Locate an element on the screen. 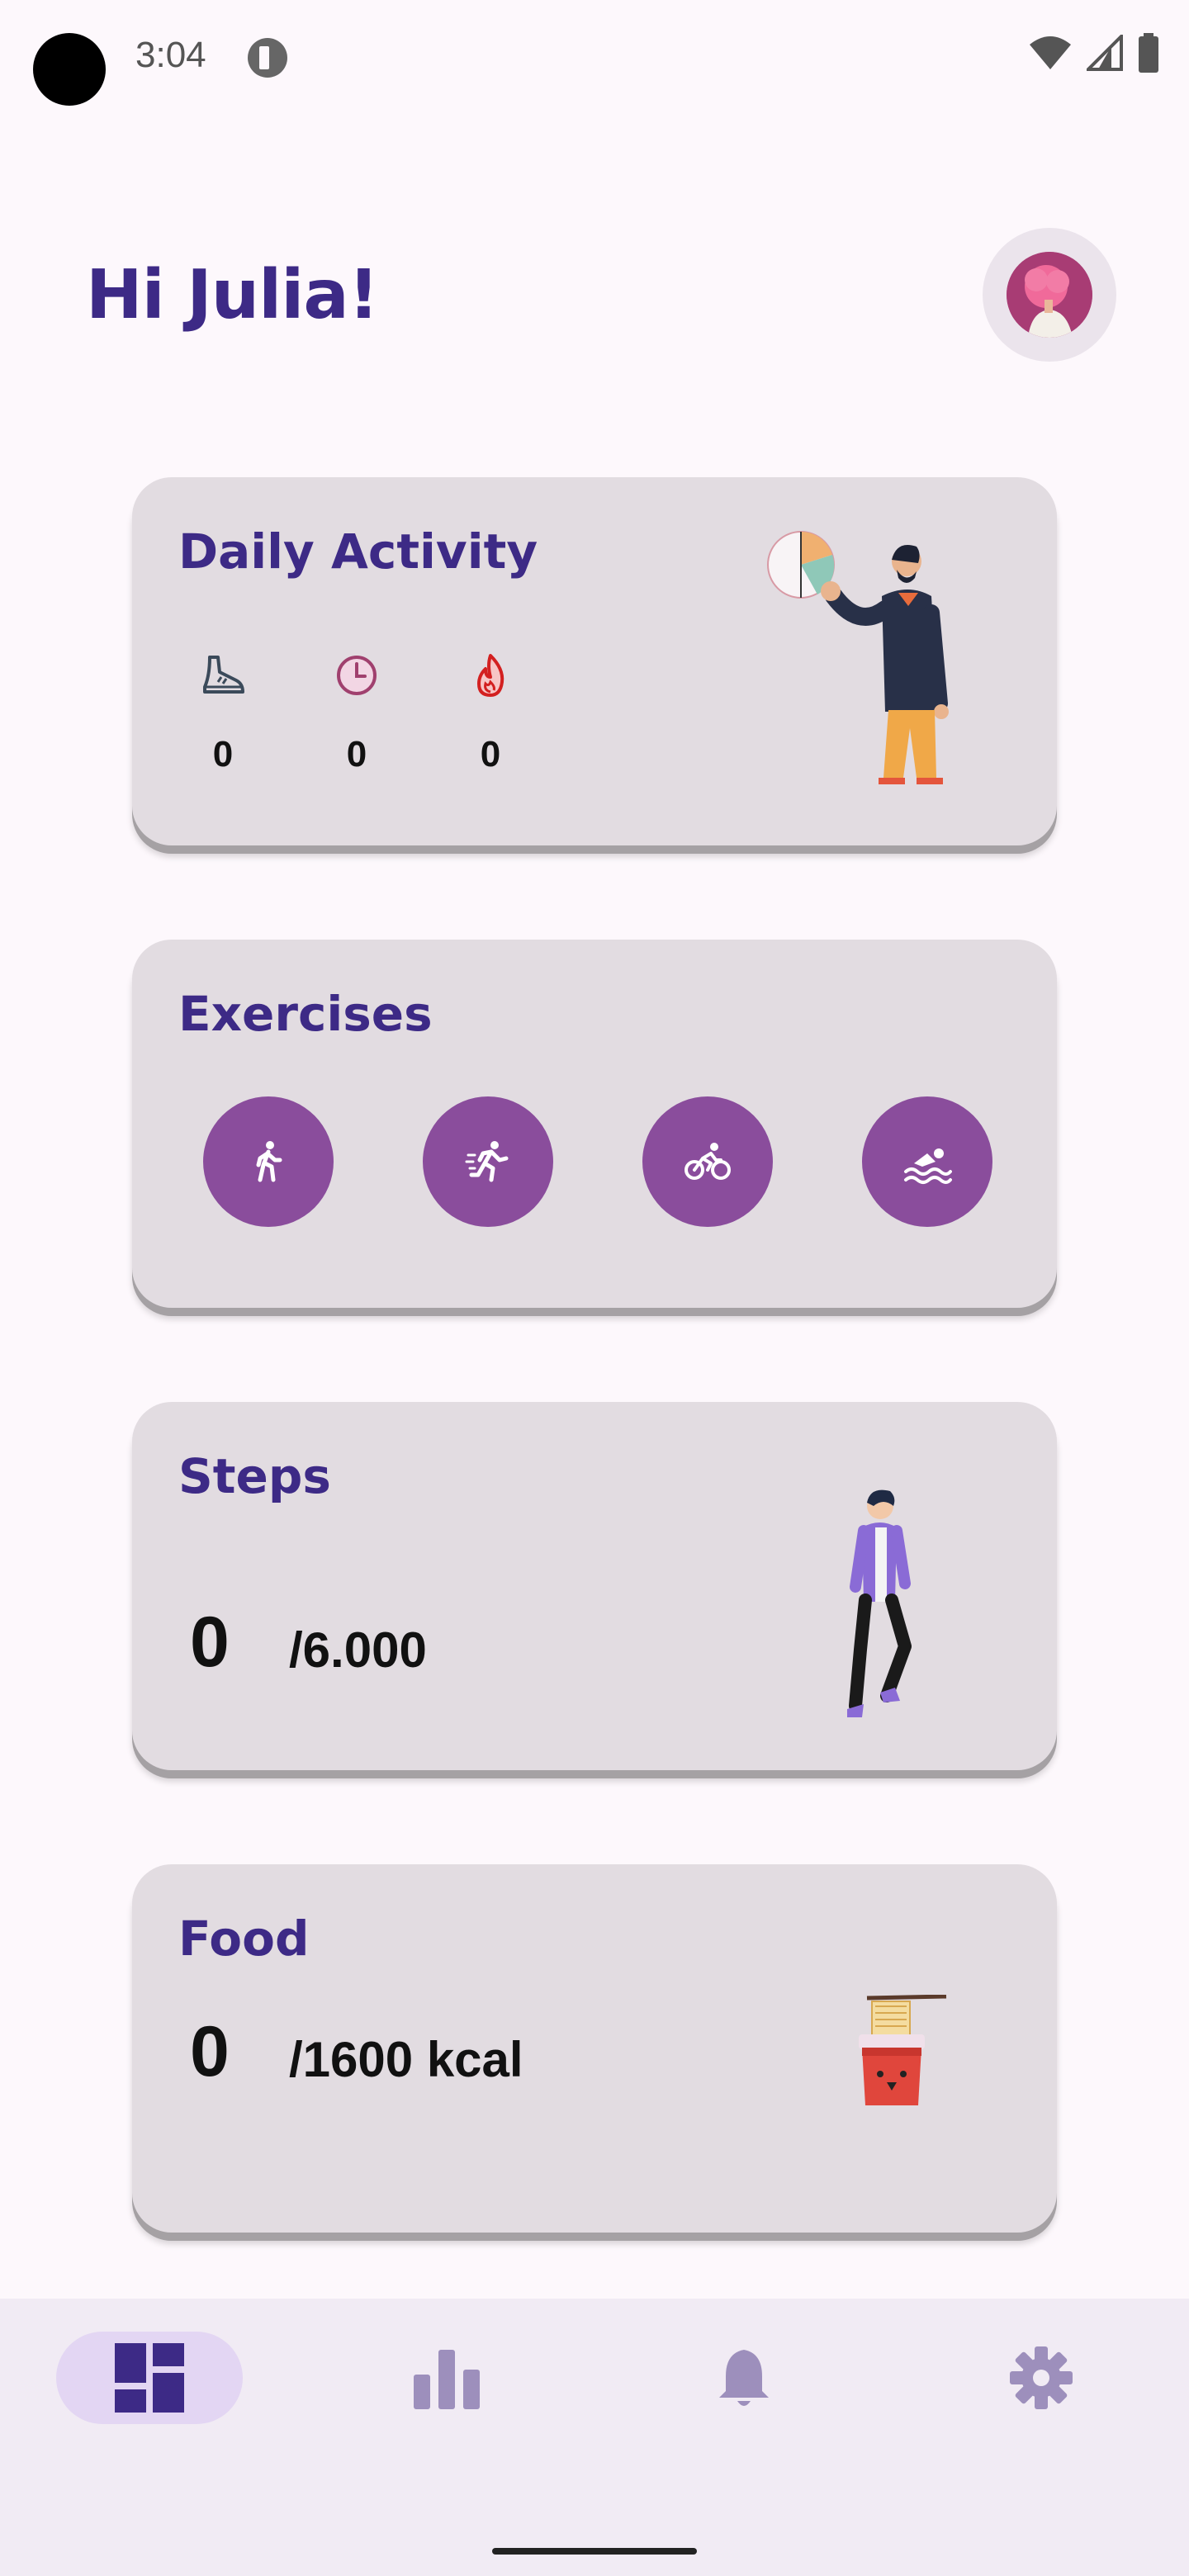 Image resolution: width=1189 pixels, height=2576 pixels. nav-statistics is located at coordinates (446, 2378).